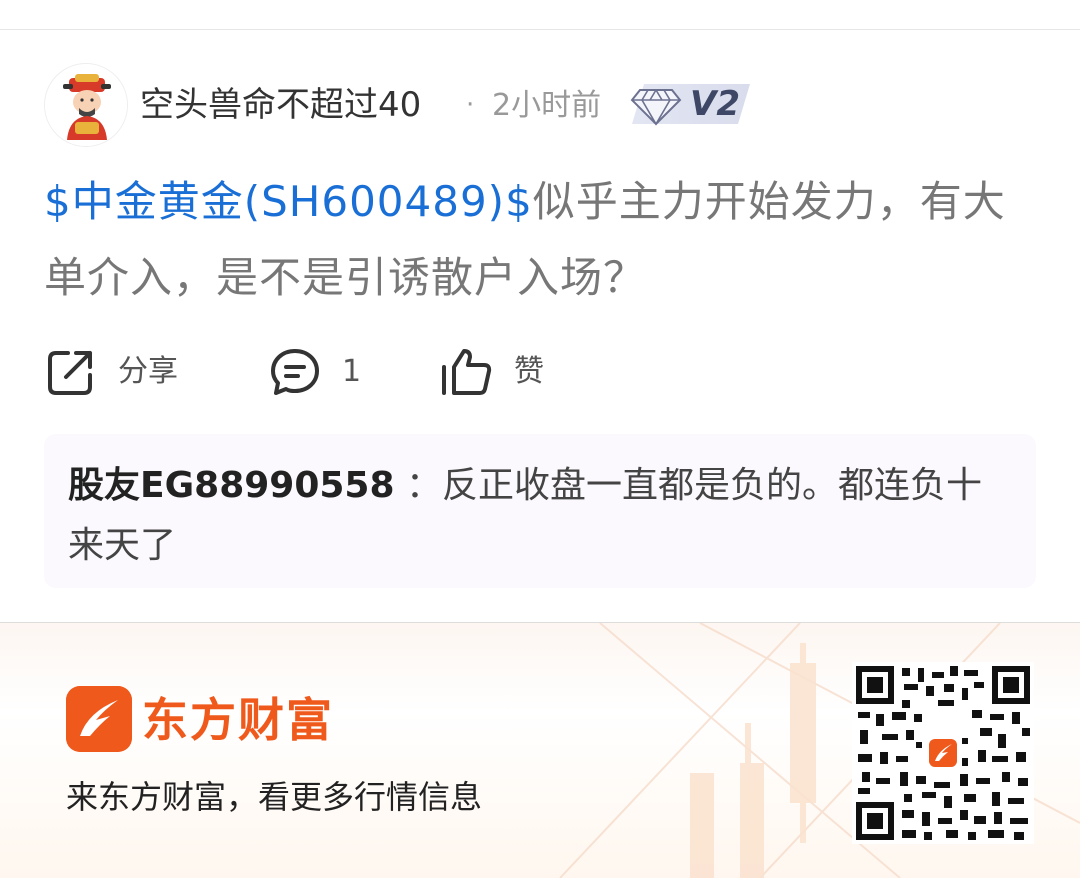 Image resolution: width=1080 pixels, height=878 pixels. Describe the element at coordinates (70, 373) in the screenshot. I see `share-icon` at that location.